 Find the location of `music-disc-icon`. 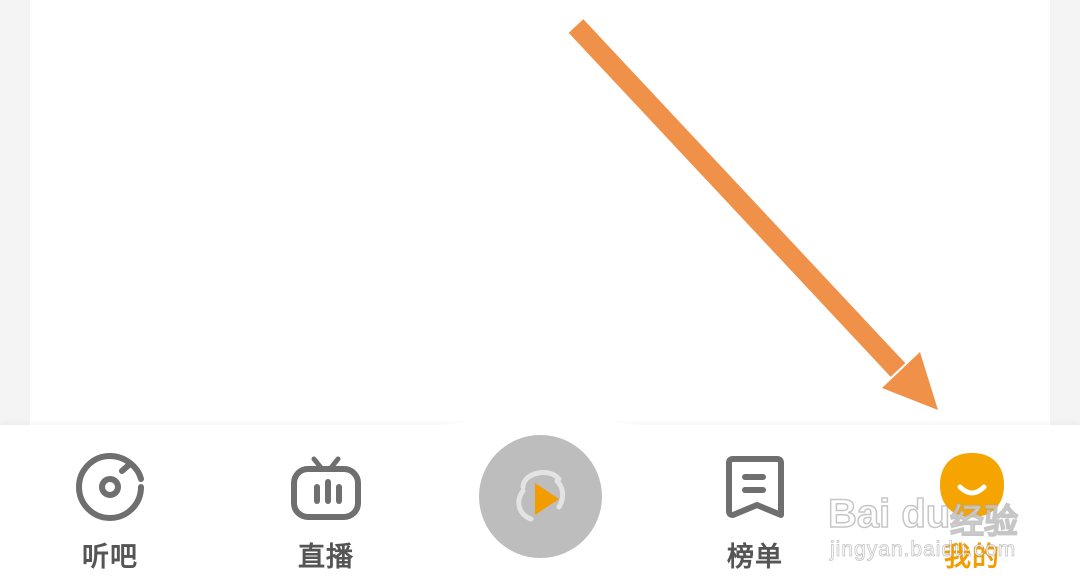

music-disc-icon is located at coordinates (110, 487).